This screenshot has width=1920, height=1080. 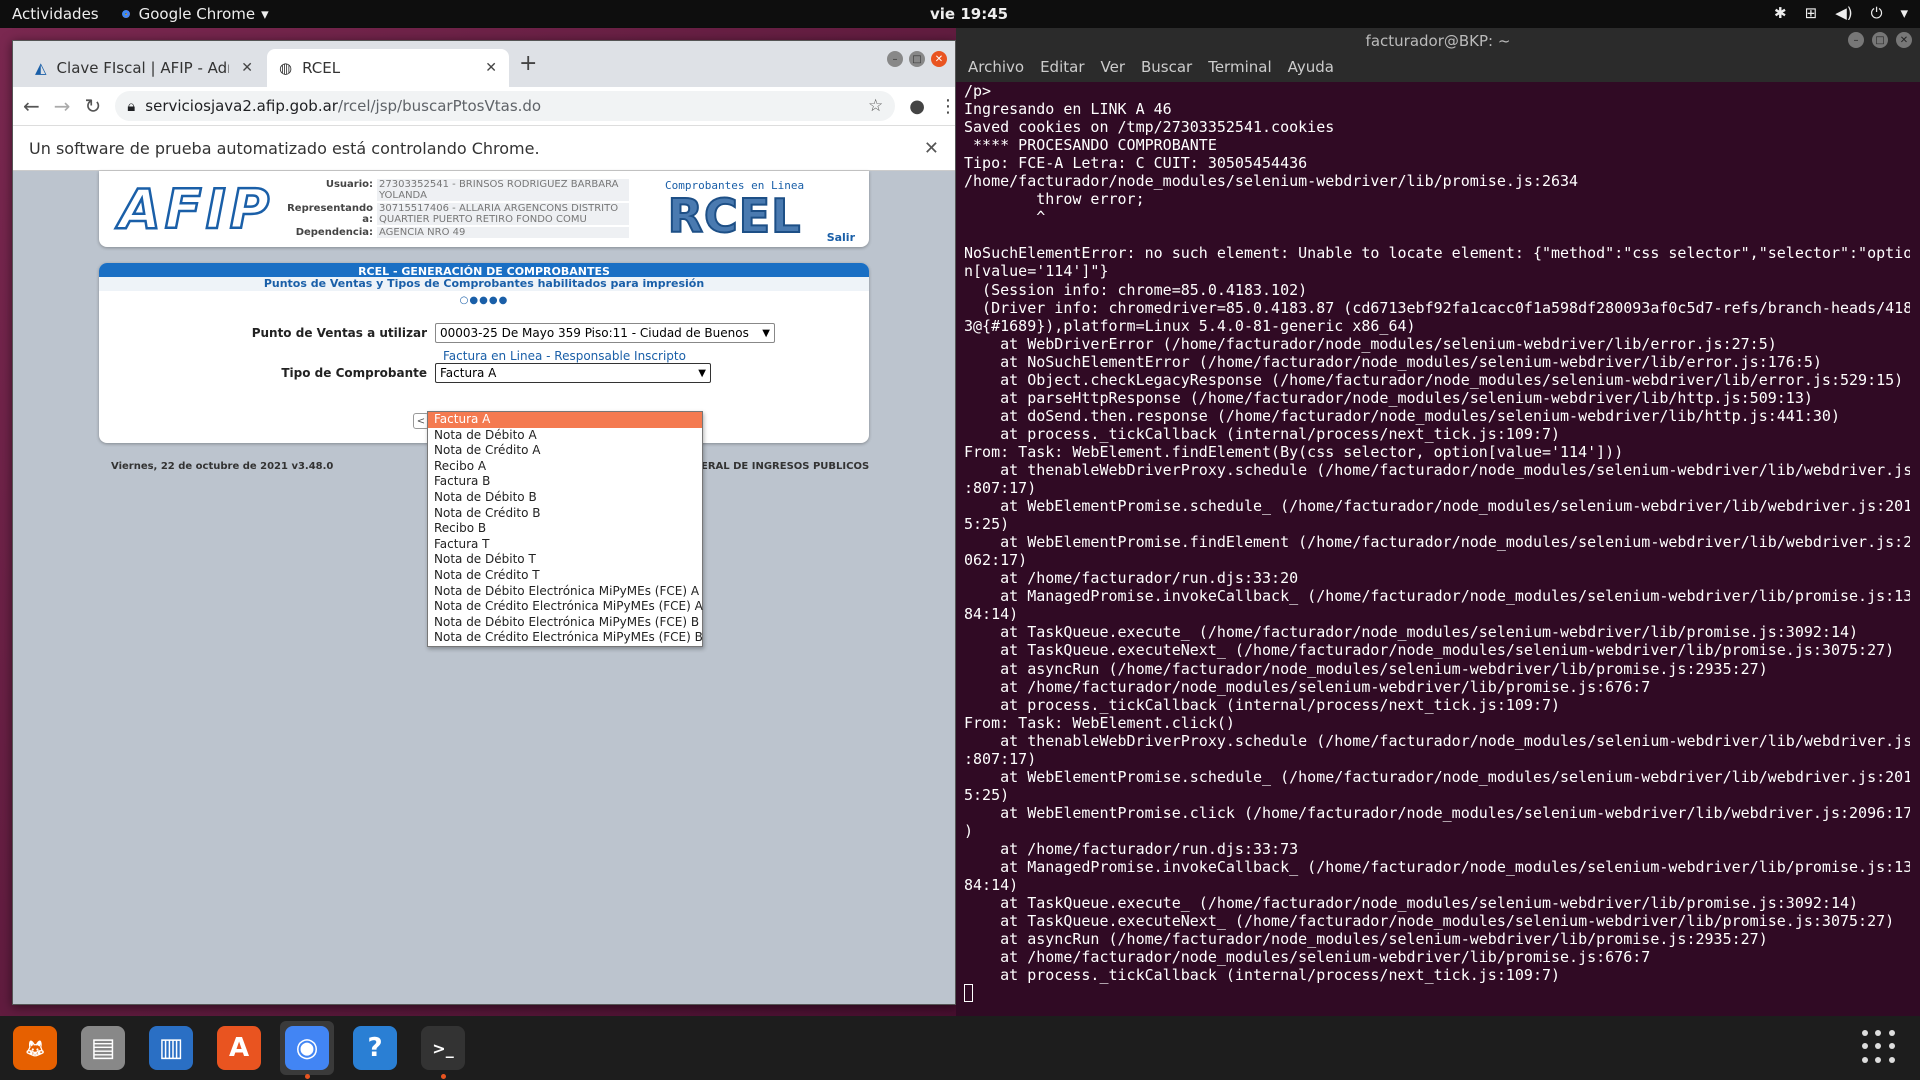 I want to click on pv-label: Punto de Ventas a utilizar, so click(x=339, y=333).